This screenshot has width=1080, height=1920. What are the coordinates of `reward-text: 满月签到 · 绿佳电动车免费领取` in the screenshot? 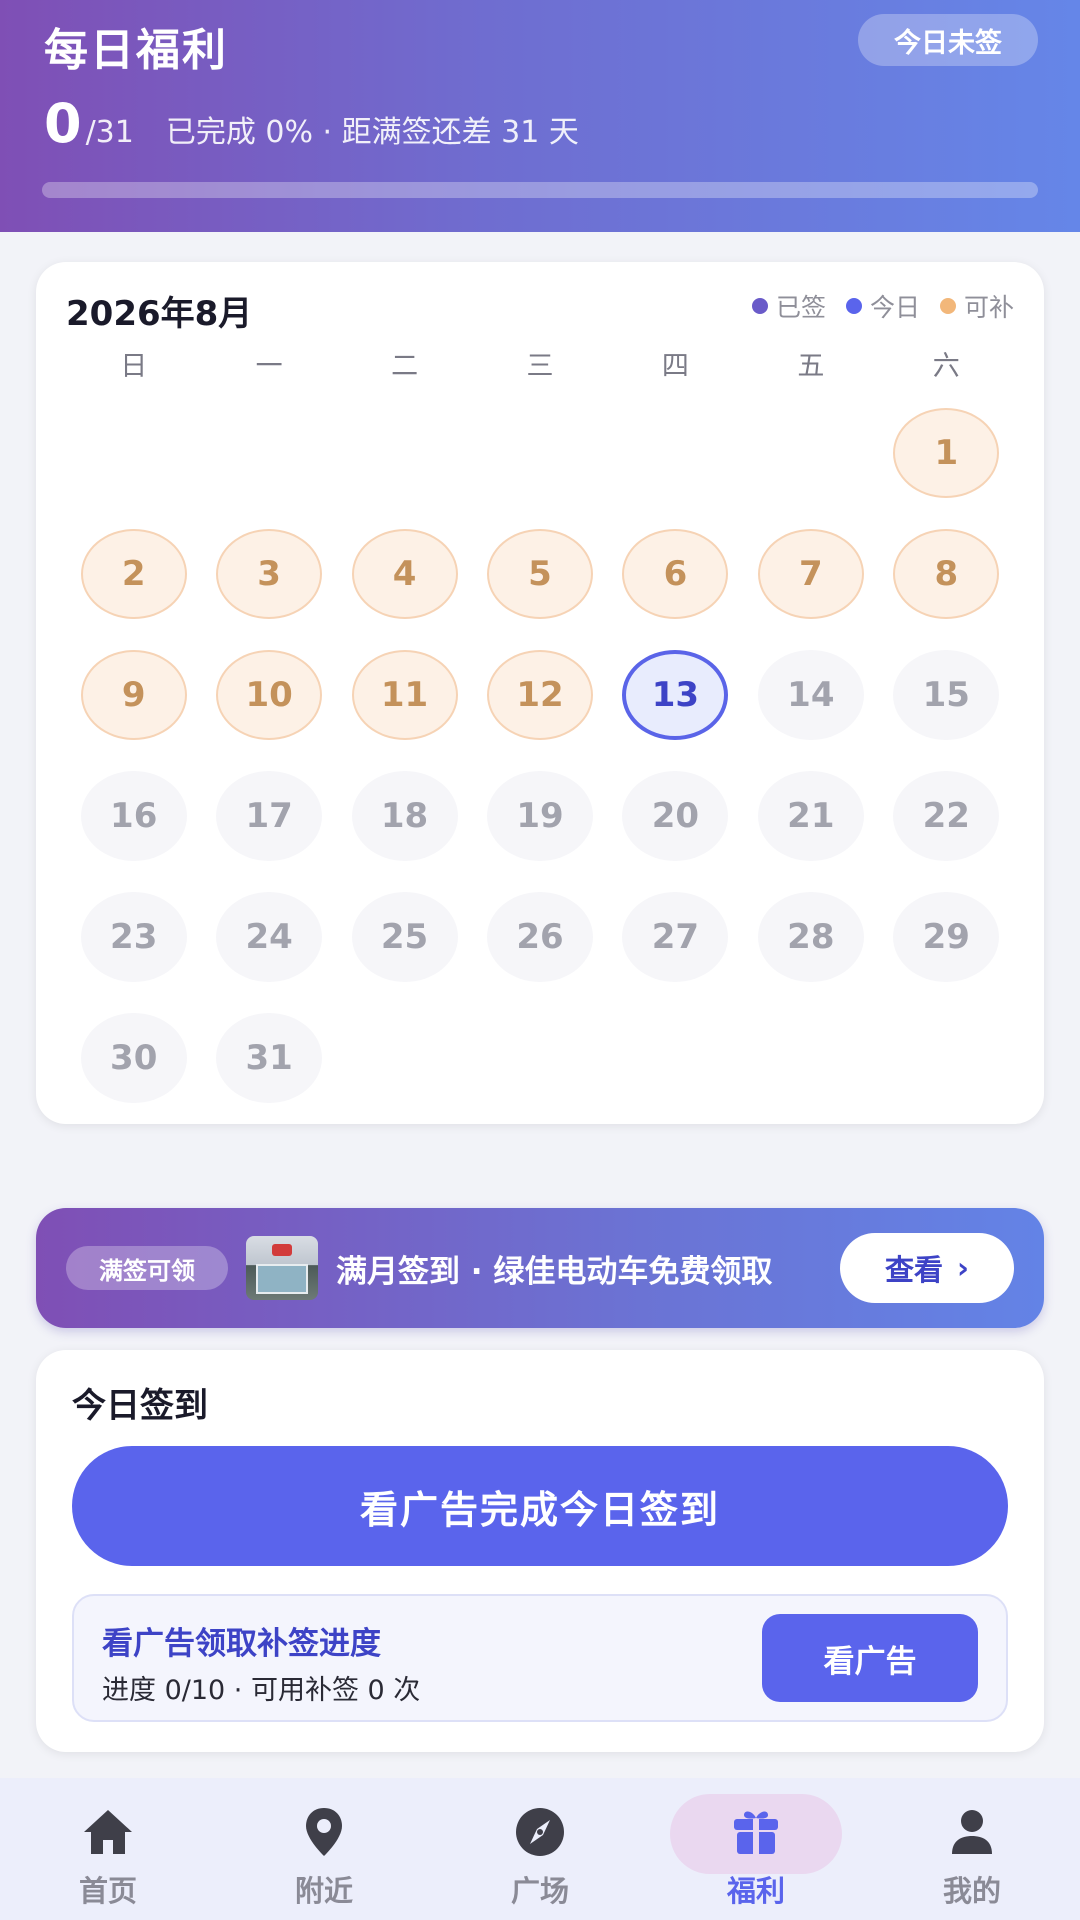 It's located at (554, 1272).